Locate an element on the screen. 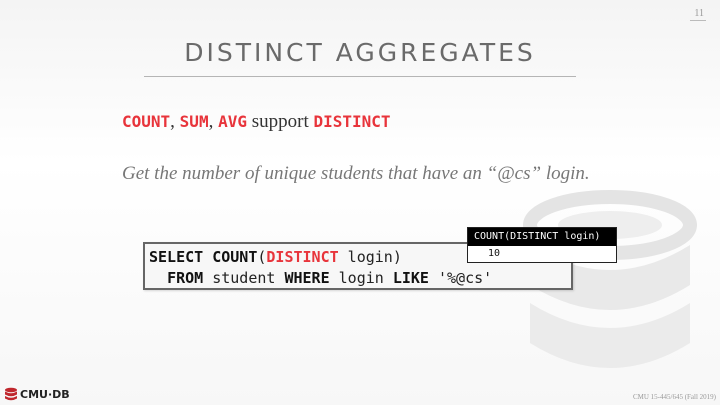 The width and height of the screenshot is (720, 405). database-logo-icon is located at coordinates (11, 394).